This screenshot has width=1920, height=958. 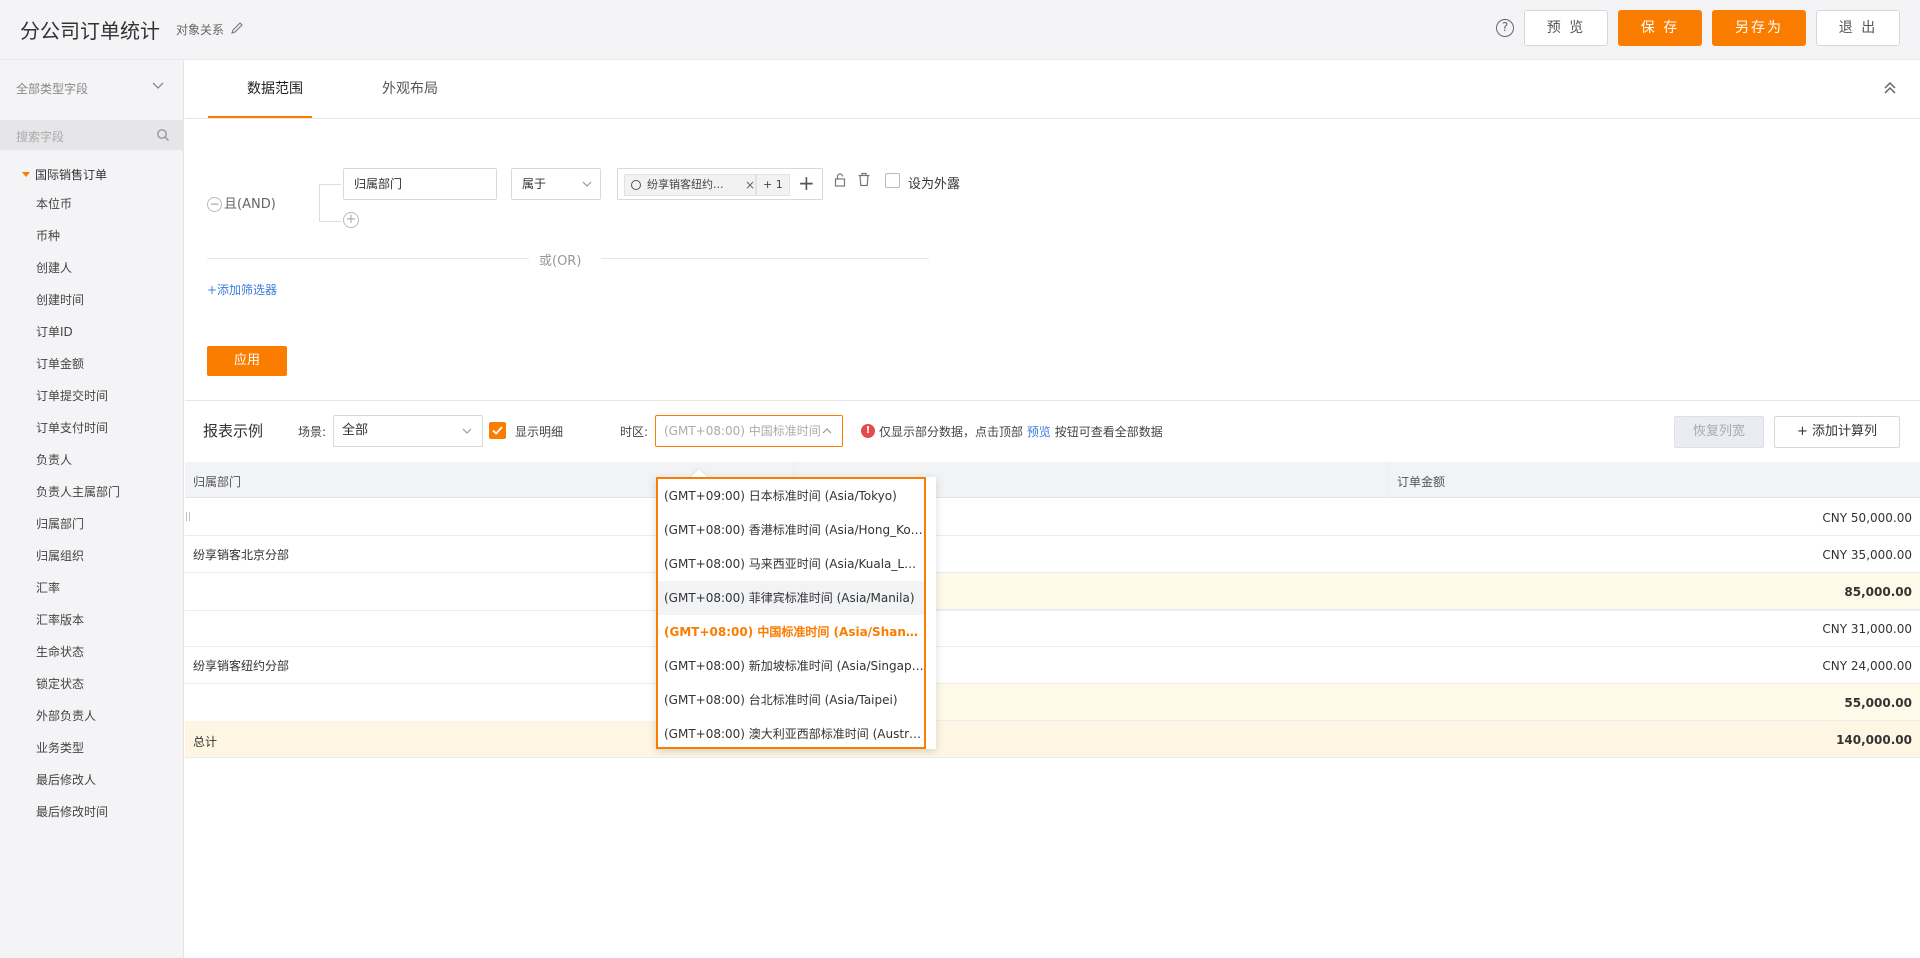 What do you see at coordinates (92, 135) in the screenshot?
I see `field-search-input: 搜索字段` at bounding box center [92, 135].